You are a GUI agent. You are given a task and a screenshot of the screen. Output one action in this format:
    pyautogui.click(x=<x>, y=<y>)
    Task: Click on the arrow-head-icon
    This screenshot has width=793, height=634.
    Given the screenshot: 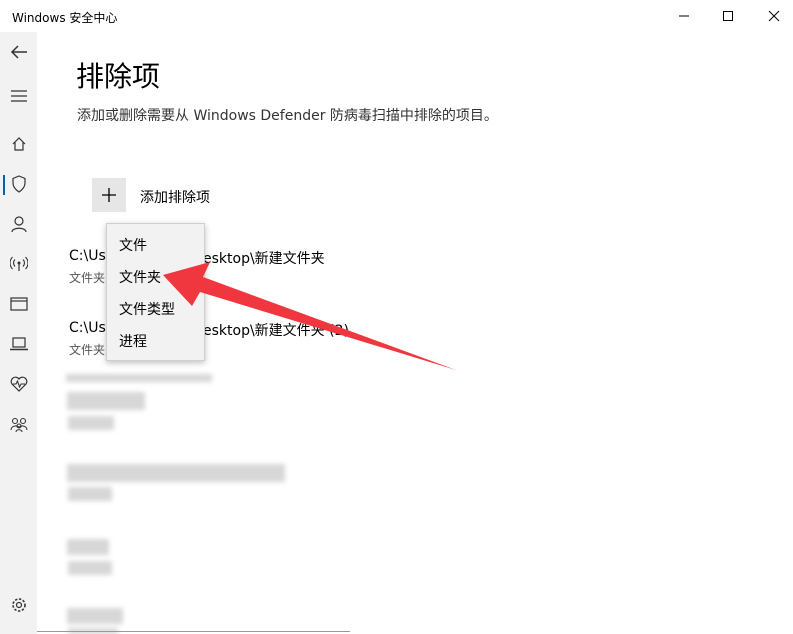 What is the action you would take?
    pyautogui.click(x=309, y=316)
    